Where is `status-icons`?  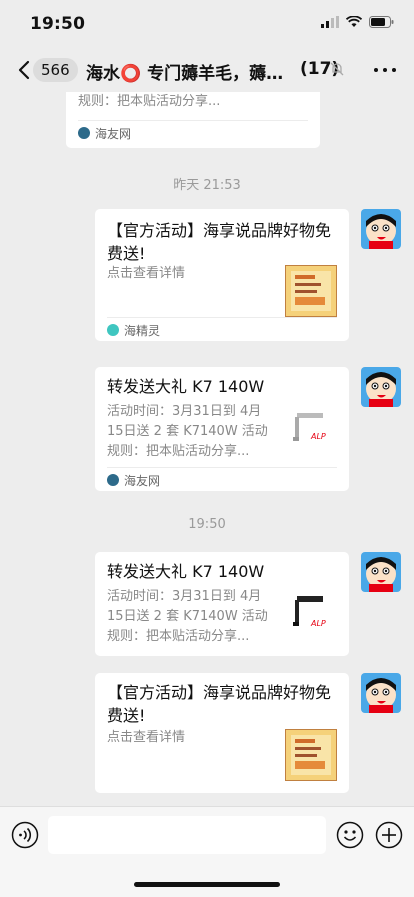
status-icons is located at coordinates (357, 22).